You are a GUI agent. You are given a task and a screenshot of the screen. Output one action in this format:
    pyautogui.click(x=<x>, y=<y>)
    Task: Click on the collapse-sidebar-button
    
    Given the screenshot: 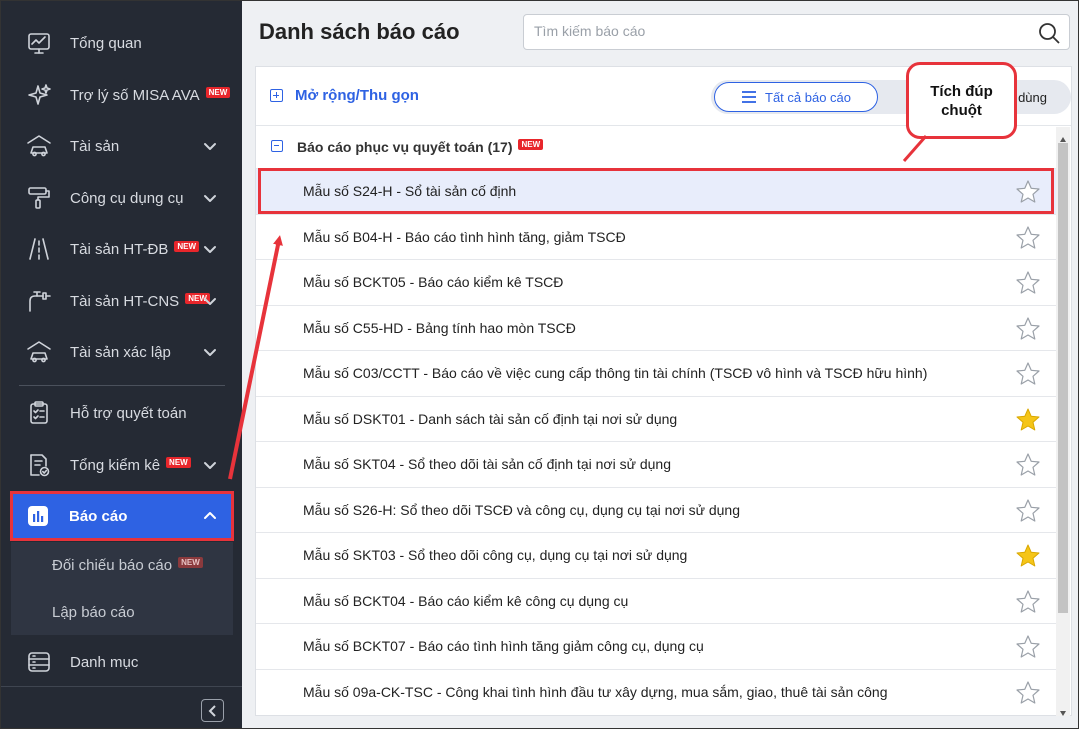 What is the action you would take?
    pyautogui.click(x=212, y=710)
    